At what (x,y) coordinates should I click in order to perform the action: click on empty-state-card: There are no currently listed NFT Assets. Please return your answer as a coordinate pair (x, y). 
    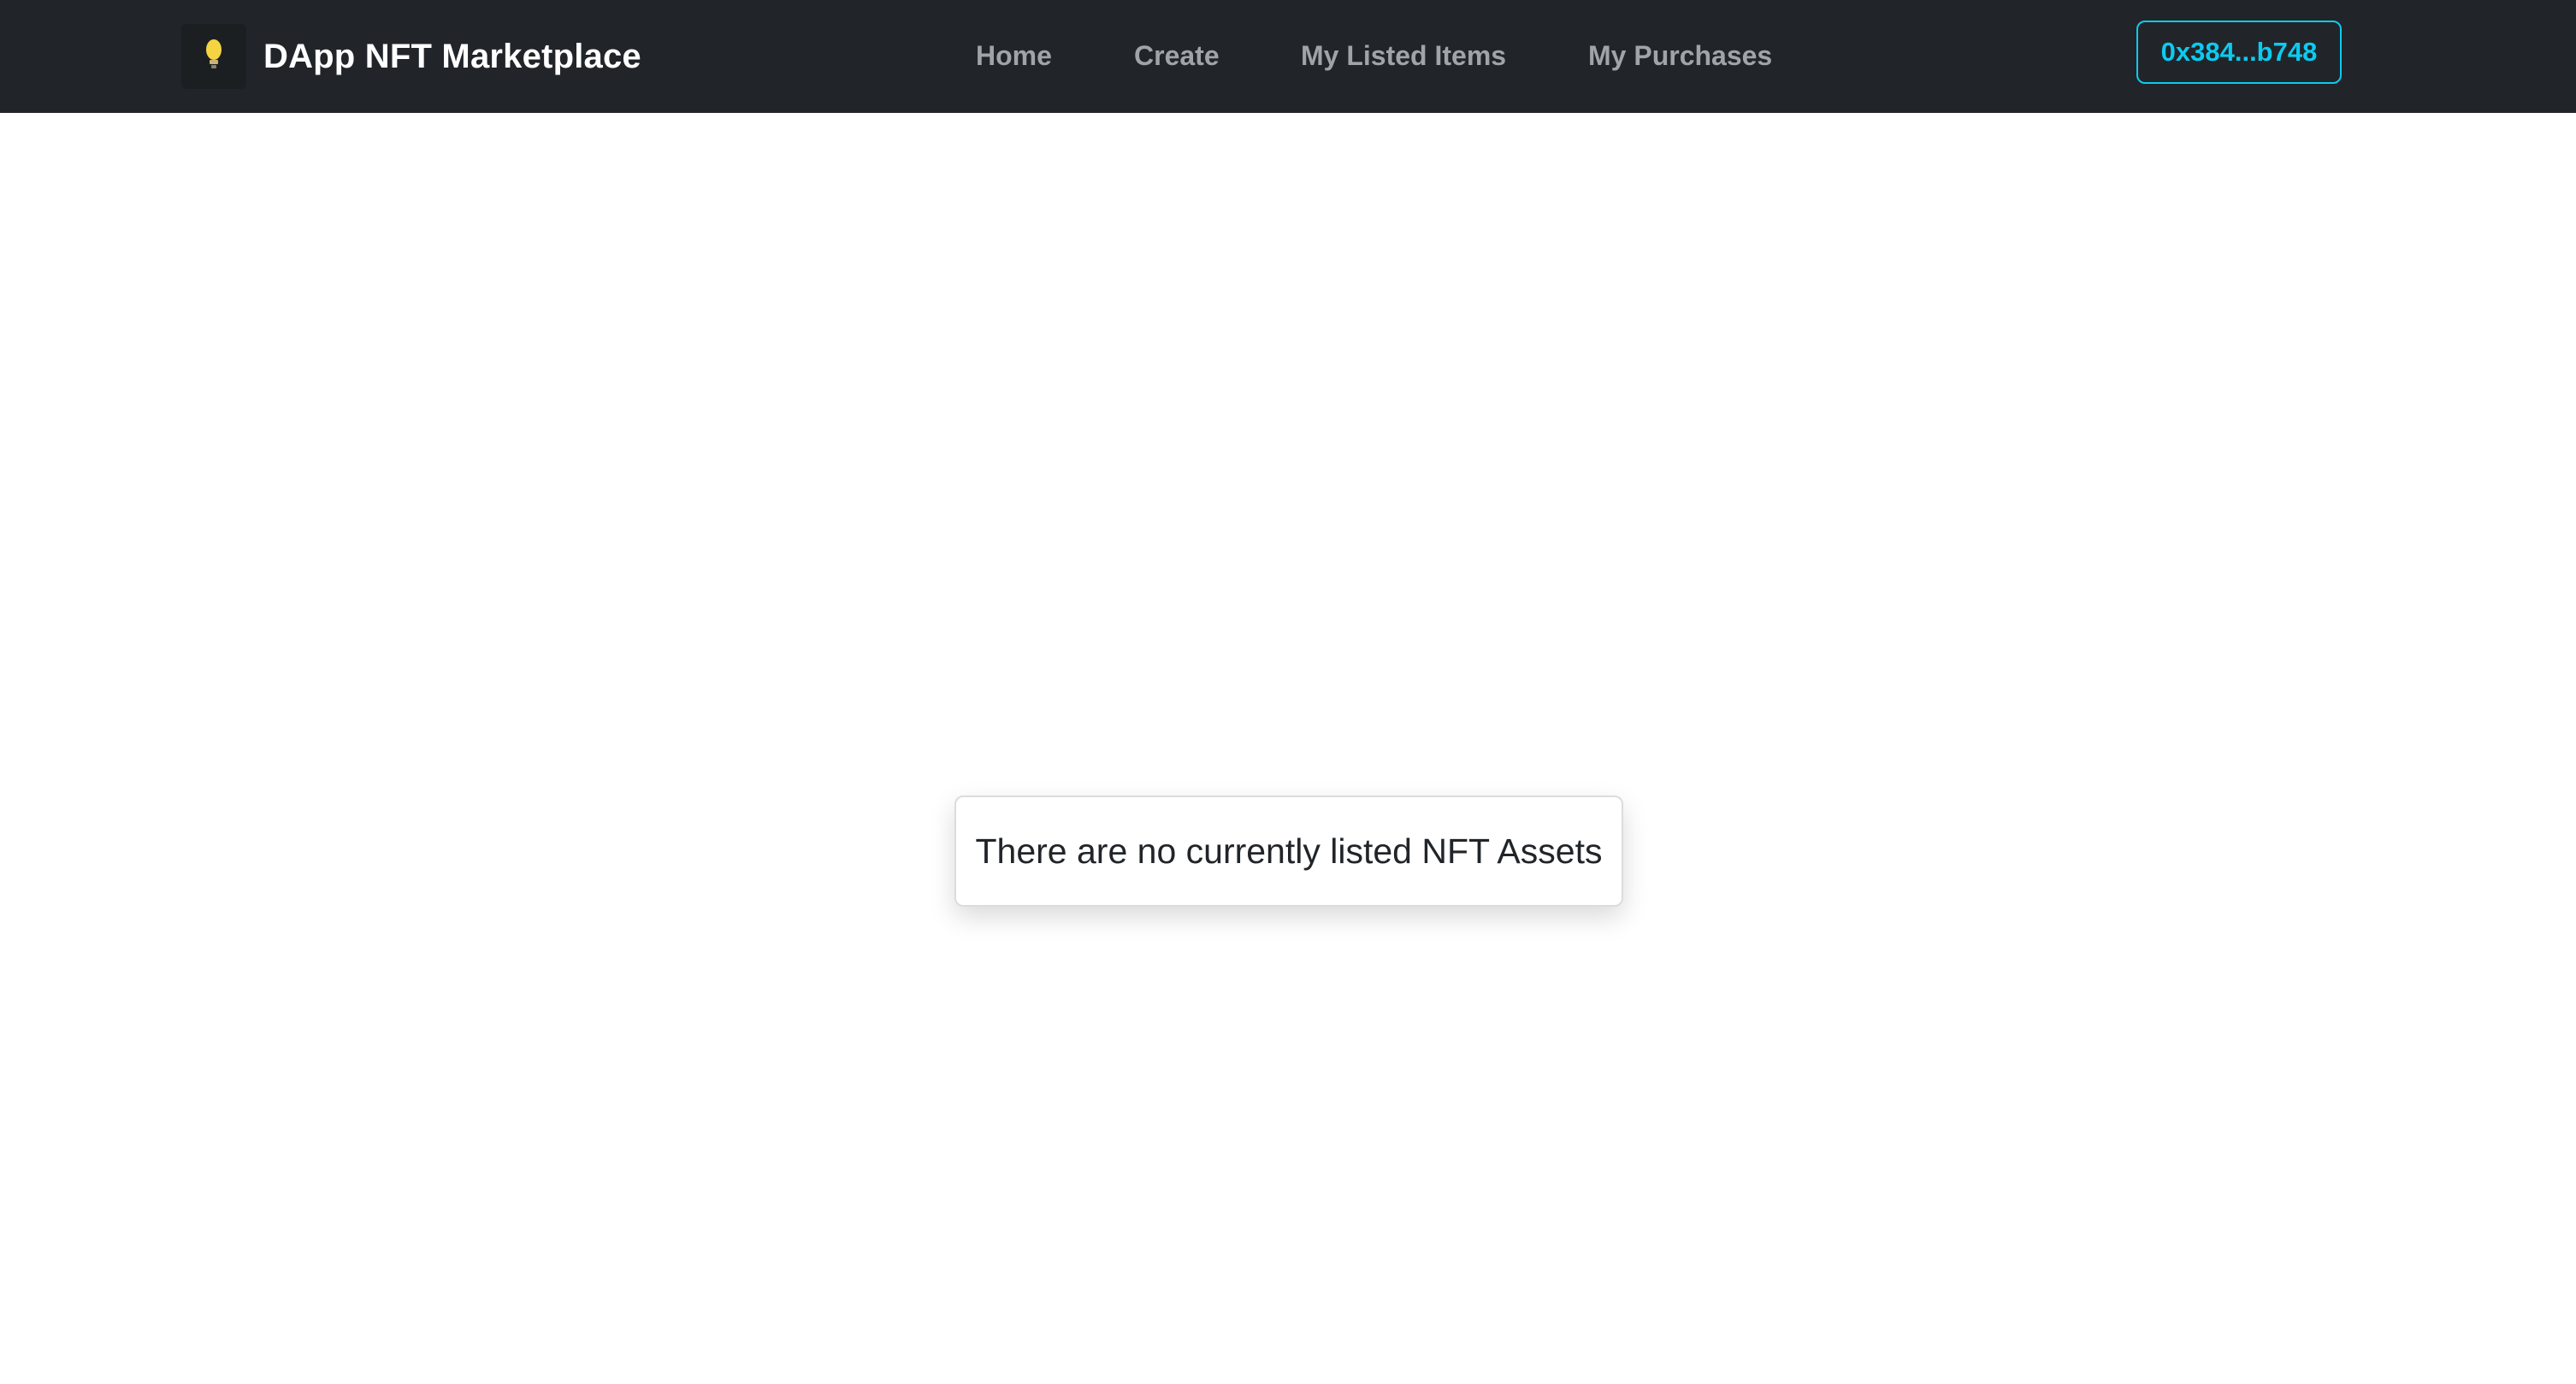
    Looking at the image, I should click on (1288, 851).